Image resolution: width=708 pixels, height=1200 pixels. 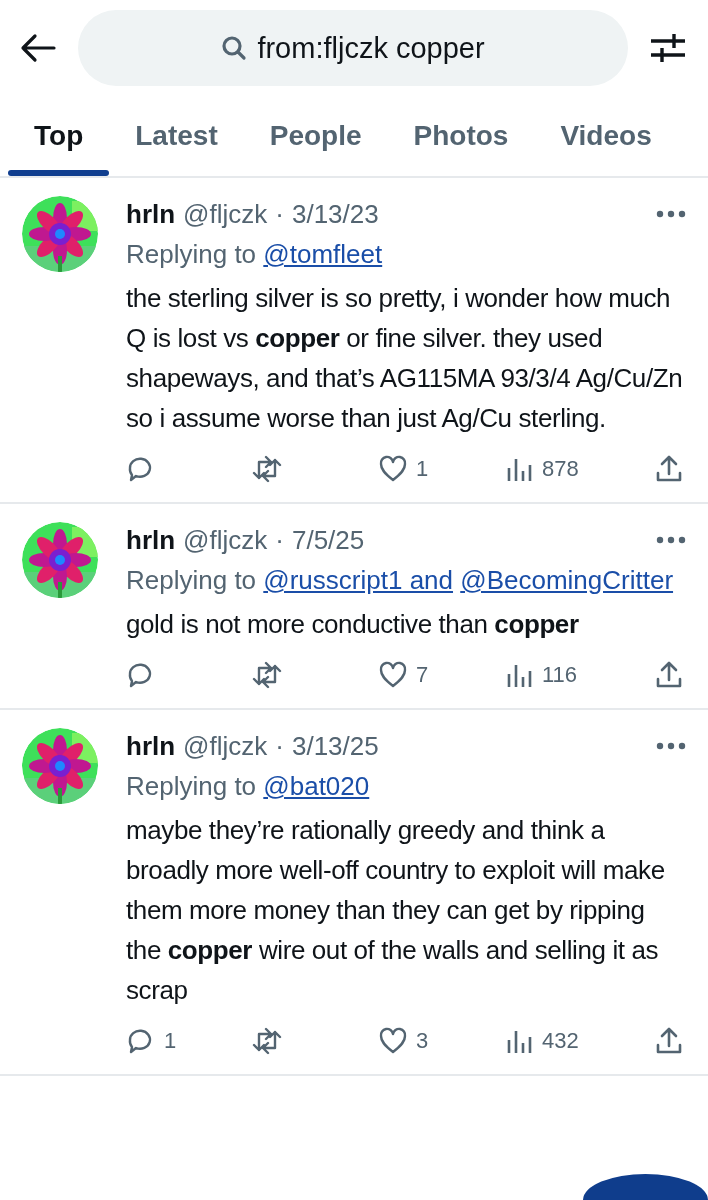 What do you see at coordinates (358, 580) in the screenshot?
I see `mention-link: @russcript1 and` at bounding box center [358, 580].